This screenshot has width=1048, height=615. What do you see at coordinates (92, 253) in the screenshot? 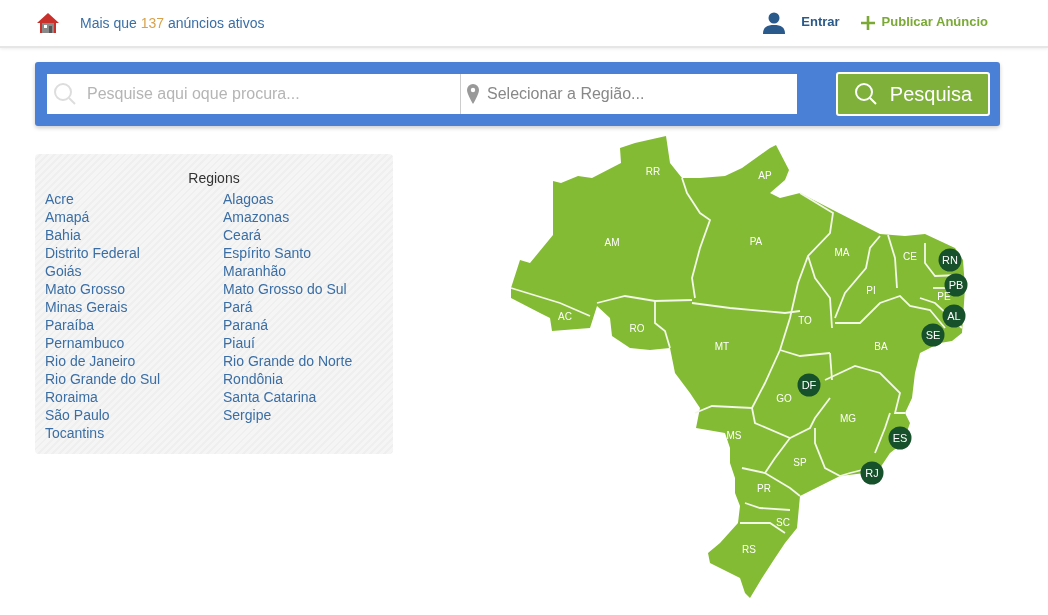
I see `region-link: Distrito Federal` at bounding box center [92, 253].